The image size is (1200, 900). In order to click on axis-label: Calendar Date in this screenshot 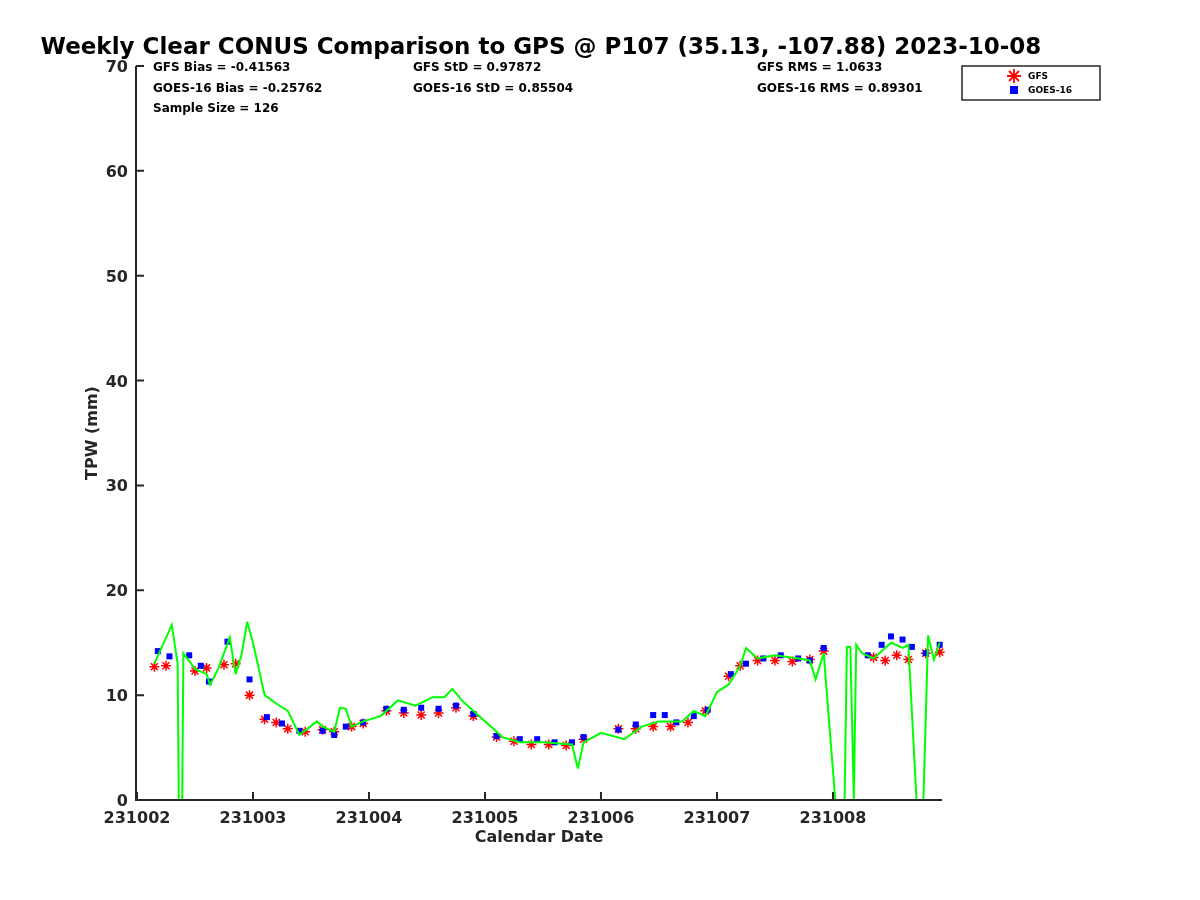, I will do `click(539, 836)`.